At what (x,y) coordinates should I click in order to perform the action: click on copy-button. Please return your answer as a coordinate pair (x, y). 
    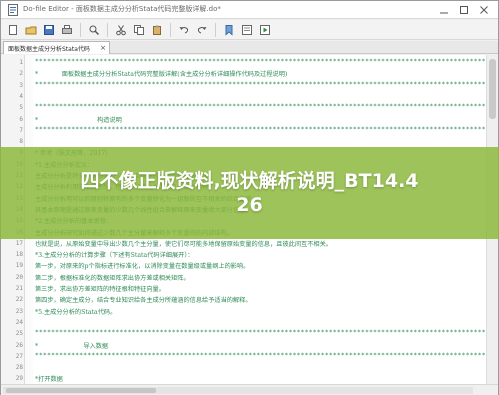
    Looking at the image, I should click on (139, 30).